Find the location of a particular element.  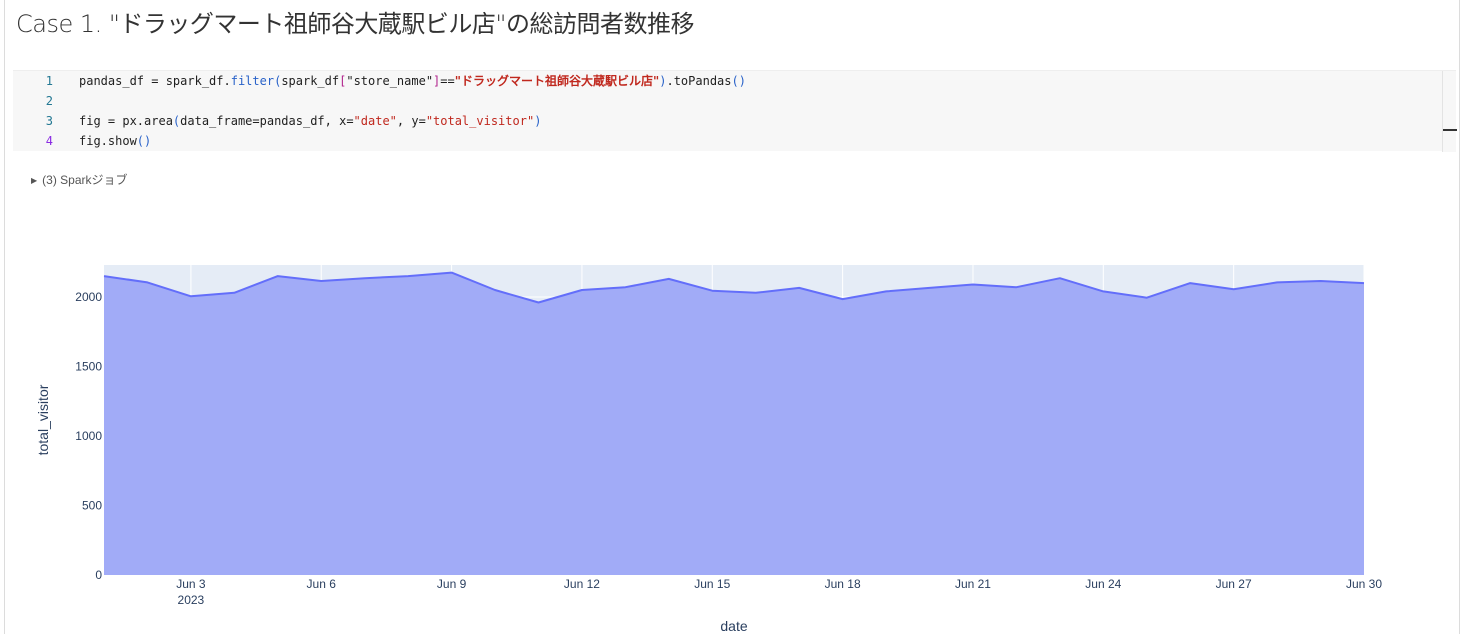

y-axis-label: total_visitor is located at coordinates (43, 419).